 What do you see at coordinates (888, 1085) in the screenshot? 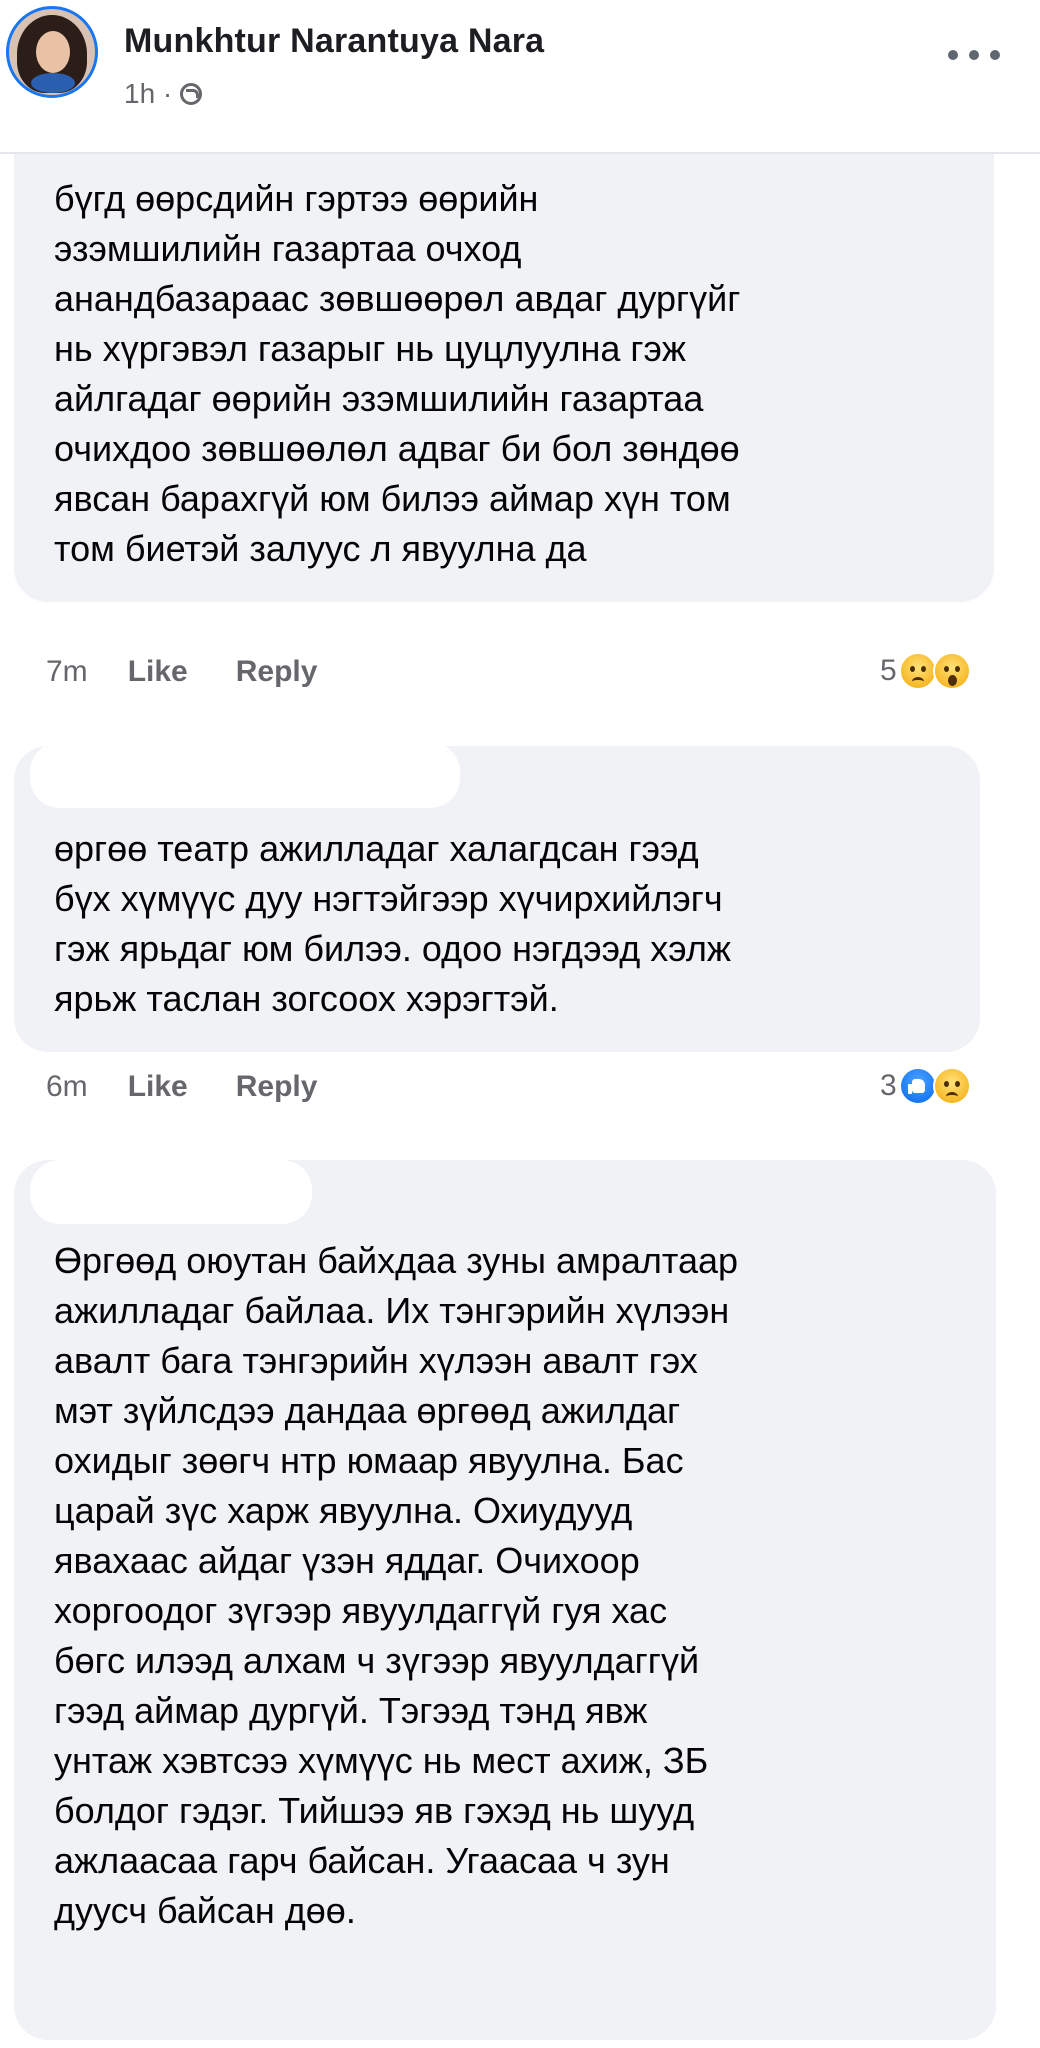
I see `reaction-count: 3` at bounding box center [888, 1085].